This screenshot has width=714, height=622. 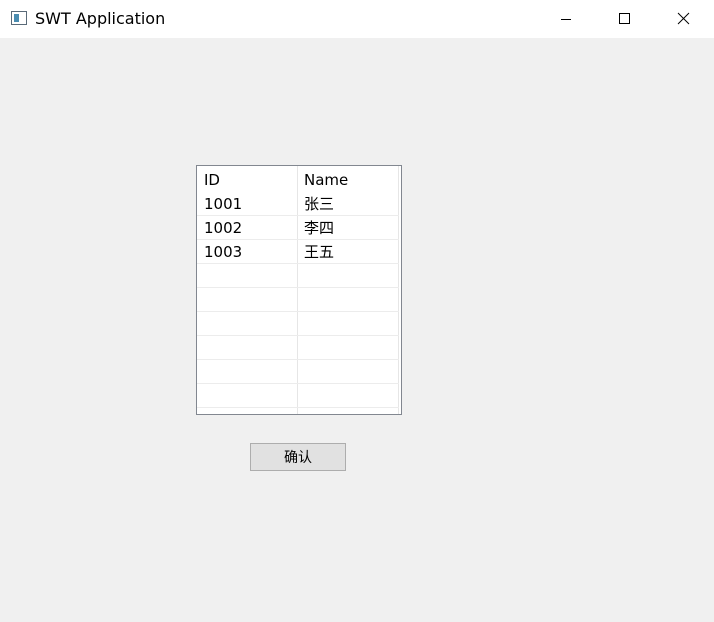 I want to click on maximize-icon, so click(x=624, y=18).